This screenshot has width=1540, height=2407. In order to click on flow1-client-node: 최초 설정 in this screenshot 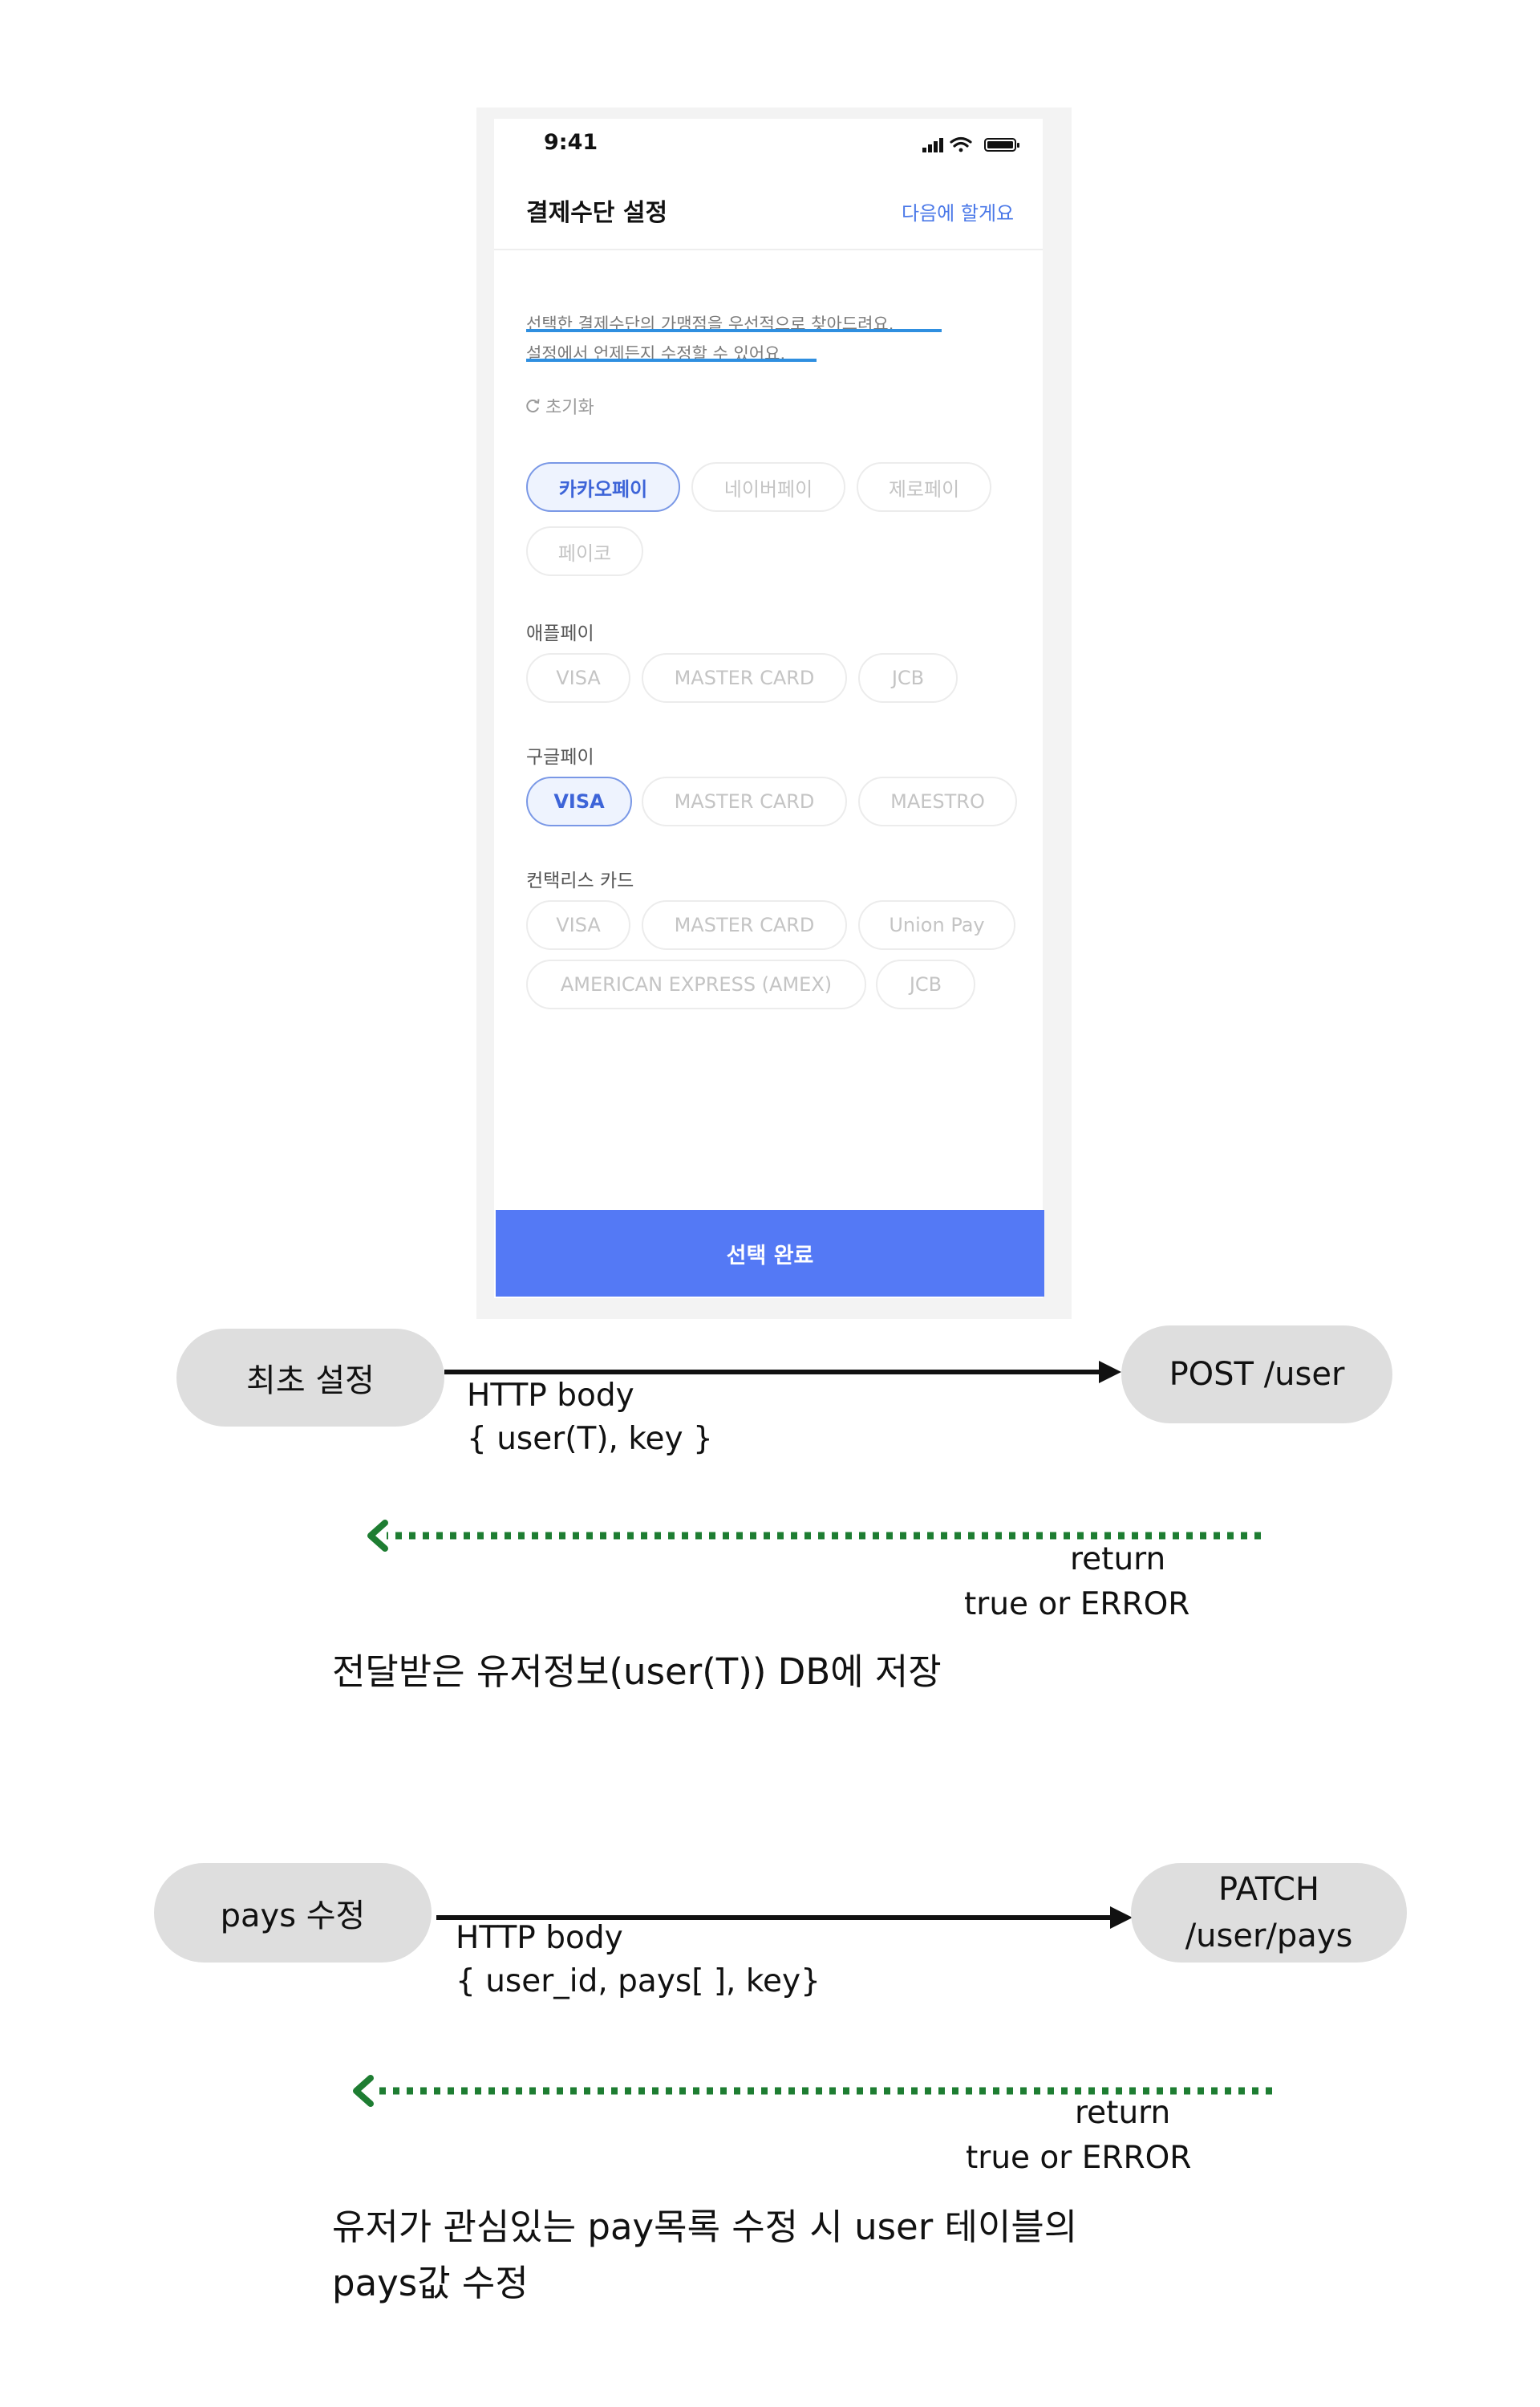, I will do `click(310, 1378)`.